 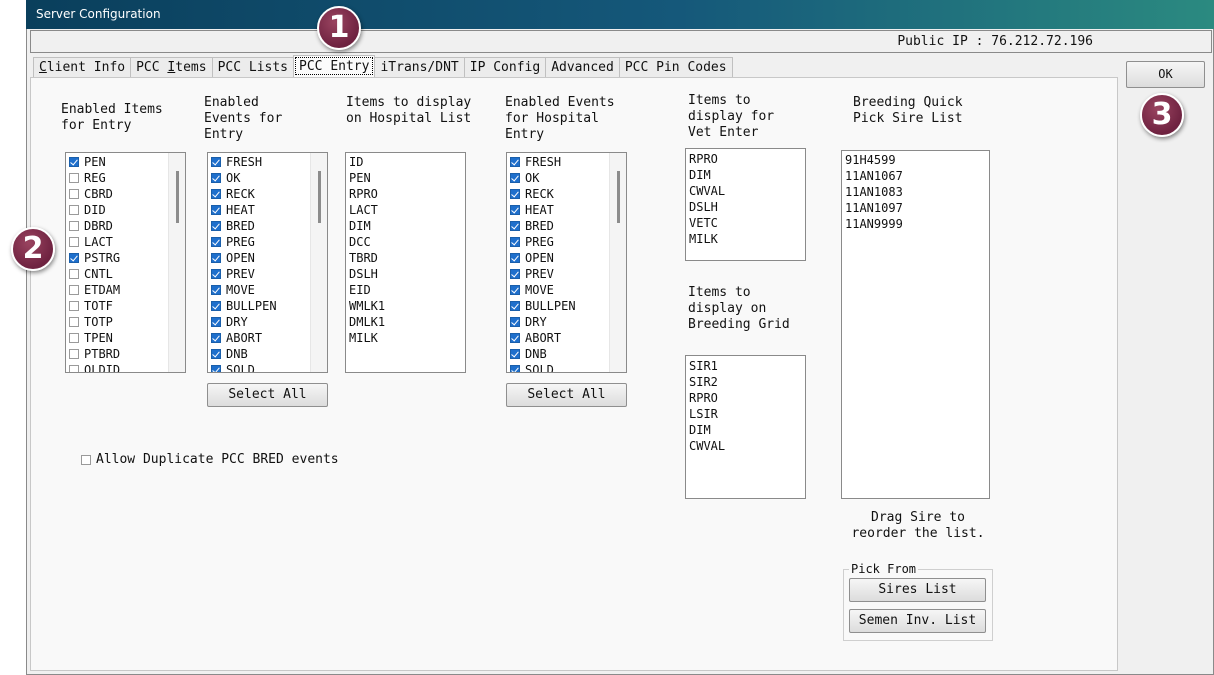 What do you see at coordinates (171, 67) in the screenshot?
I see `tab-pcc-items: PCC Items` at bounding box center [171, 67].